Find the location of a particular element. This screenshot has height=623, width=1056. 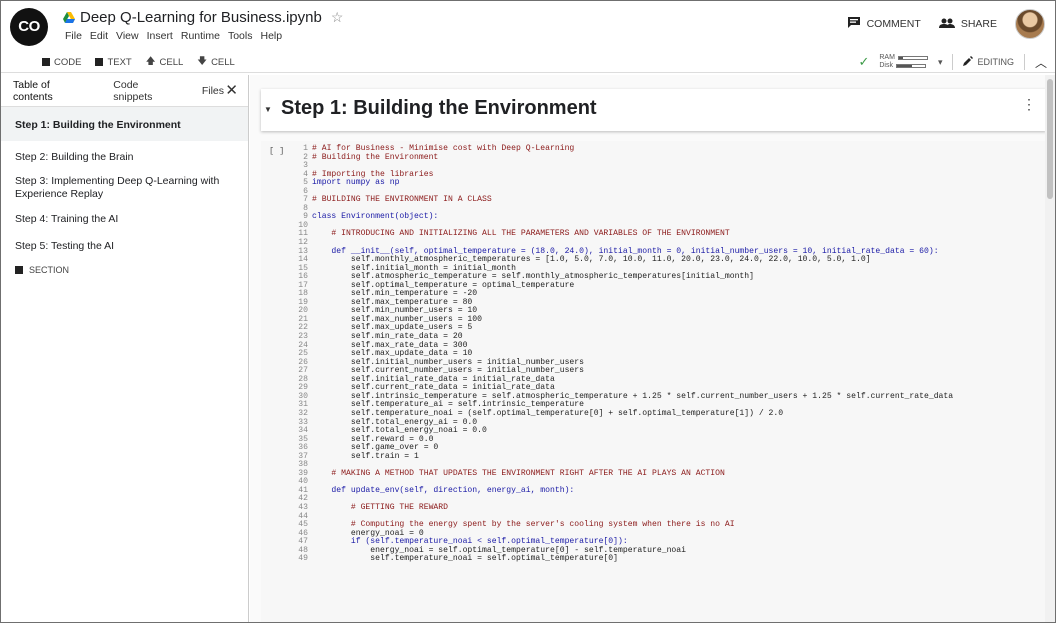

text-cell-heading: ▼ Step 1: Building the Environment ⋮ is located at coordinates (653, 110).